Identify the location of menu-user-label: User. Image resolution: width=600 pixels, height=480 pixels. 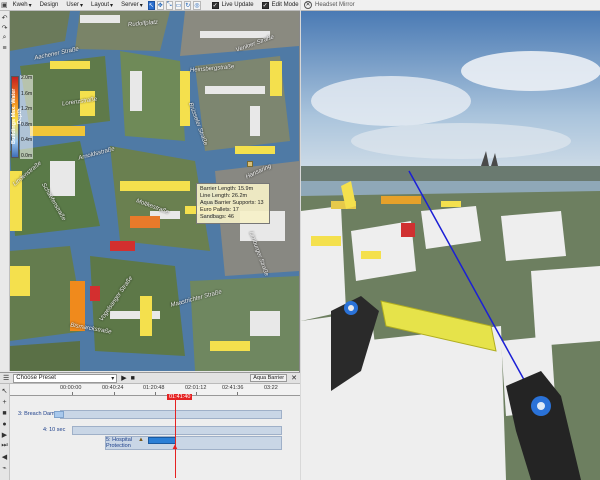
(73, 5).